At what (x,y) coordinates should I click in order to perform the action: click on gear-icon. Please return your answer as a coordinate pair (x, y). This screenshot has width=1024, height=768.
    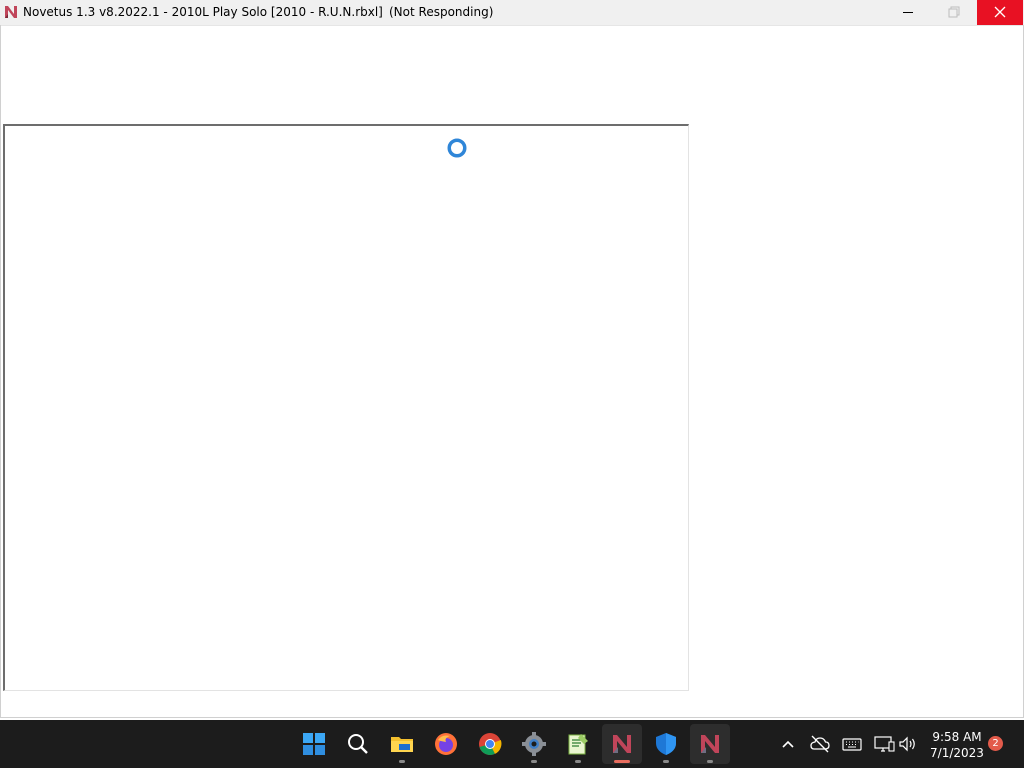
    Looking at the image, I should click on (534, 744).